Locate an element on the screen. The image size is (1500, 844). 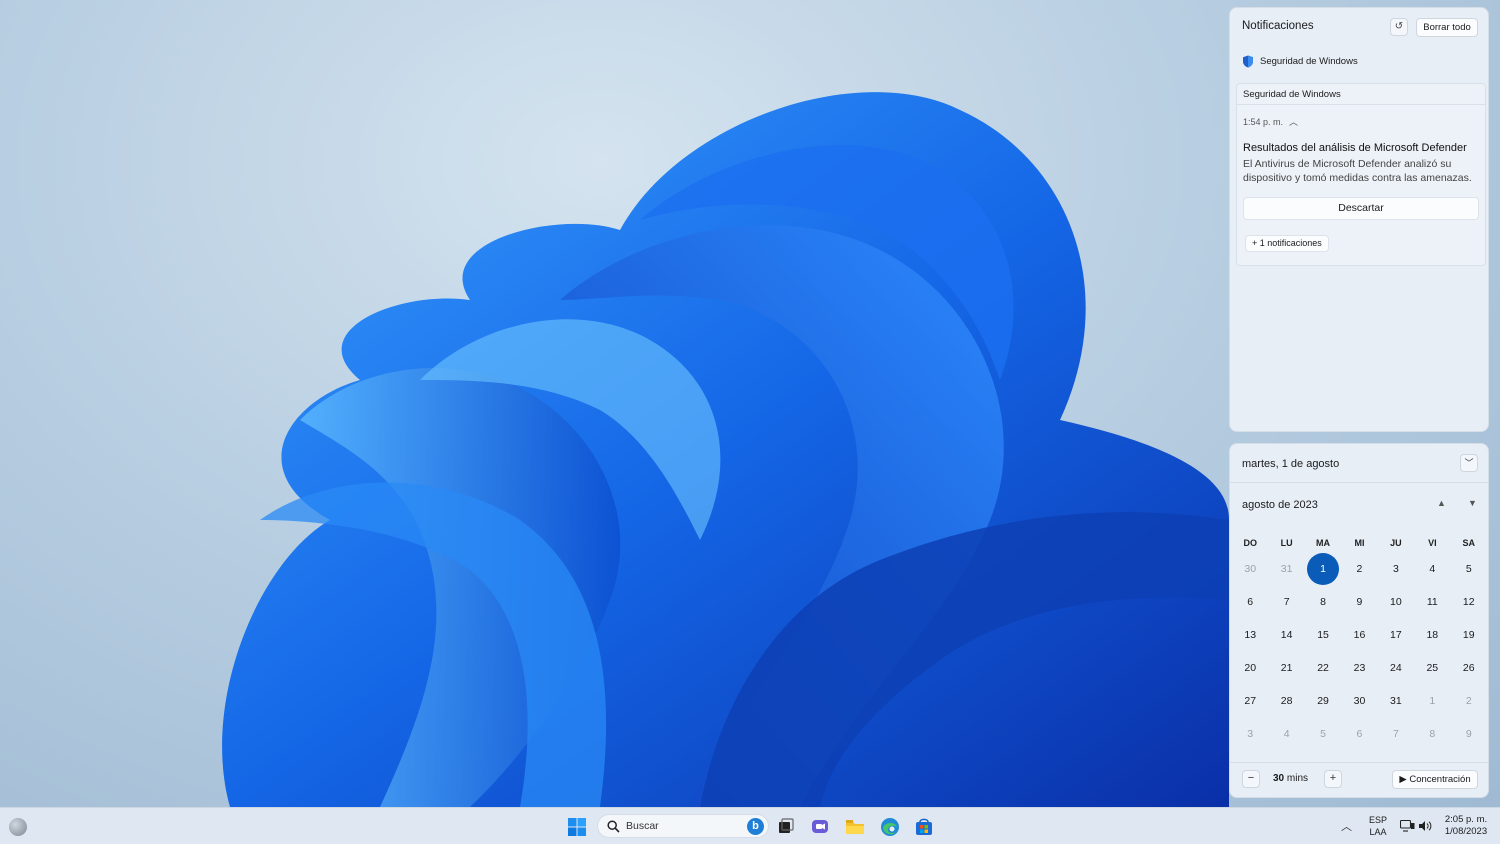
snooze-button: ↺ is located at coordinates (1399, 27).